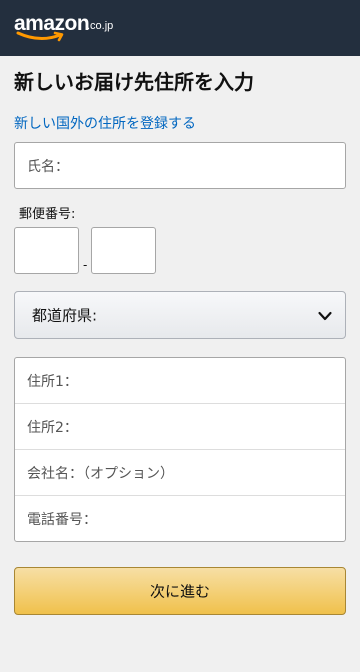  Describe the element at coordinates (325, 316) in the screenshot. I see `chevron-down-icon` at that location.